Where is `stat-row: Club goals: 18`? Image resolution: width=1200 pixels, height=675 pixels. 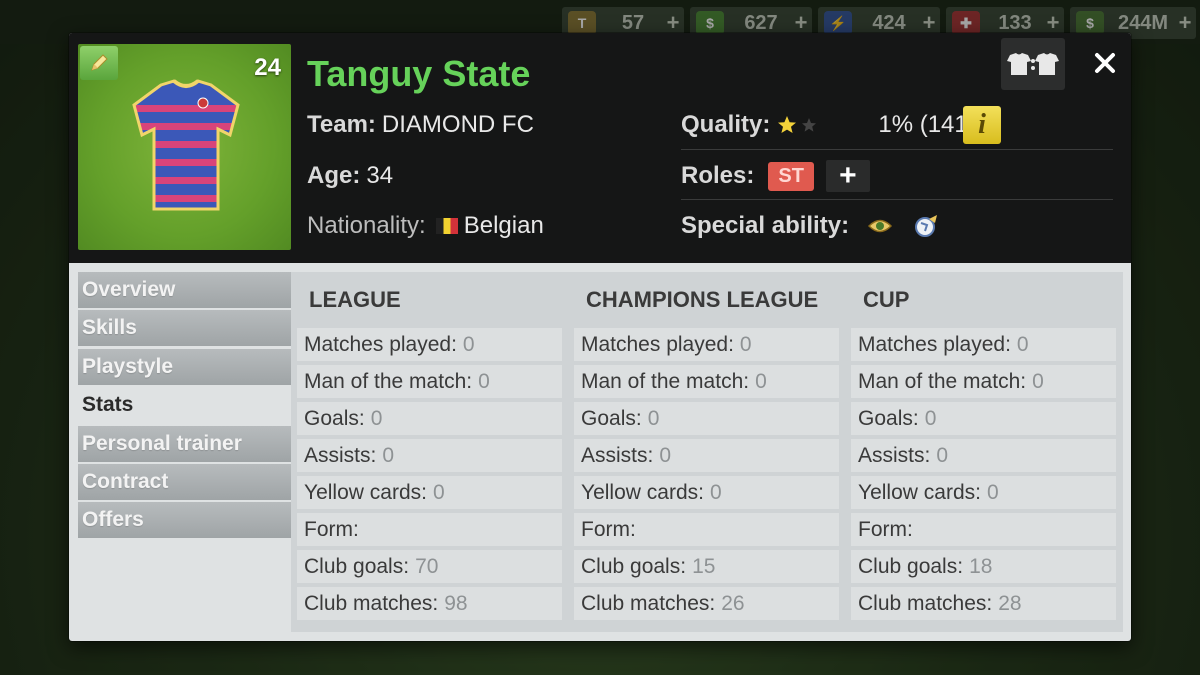
stat-row: Club goals: 18 is located at coordinates (983, 566).